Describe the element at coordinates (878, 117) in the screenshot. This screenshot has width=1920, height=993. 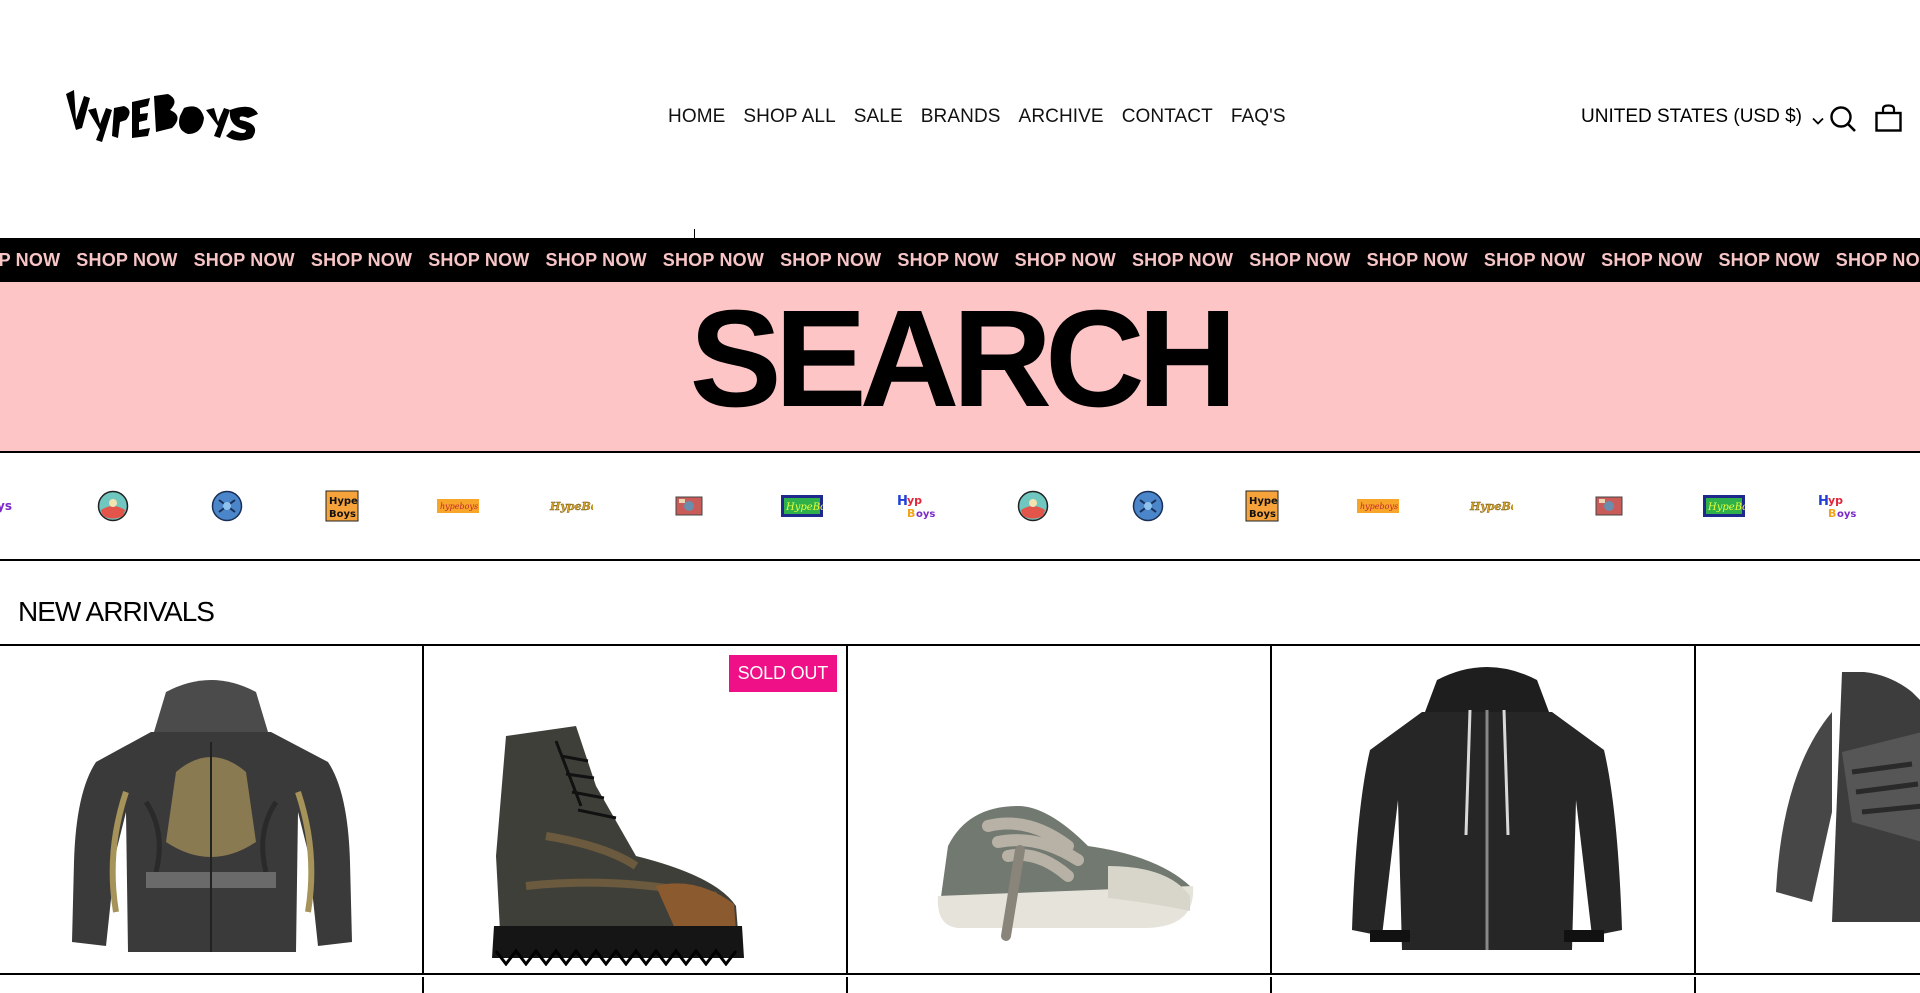
I see `nav-sale: SALE` at that location.